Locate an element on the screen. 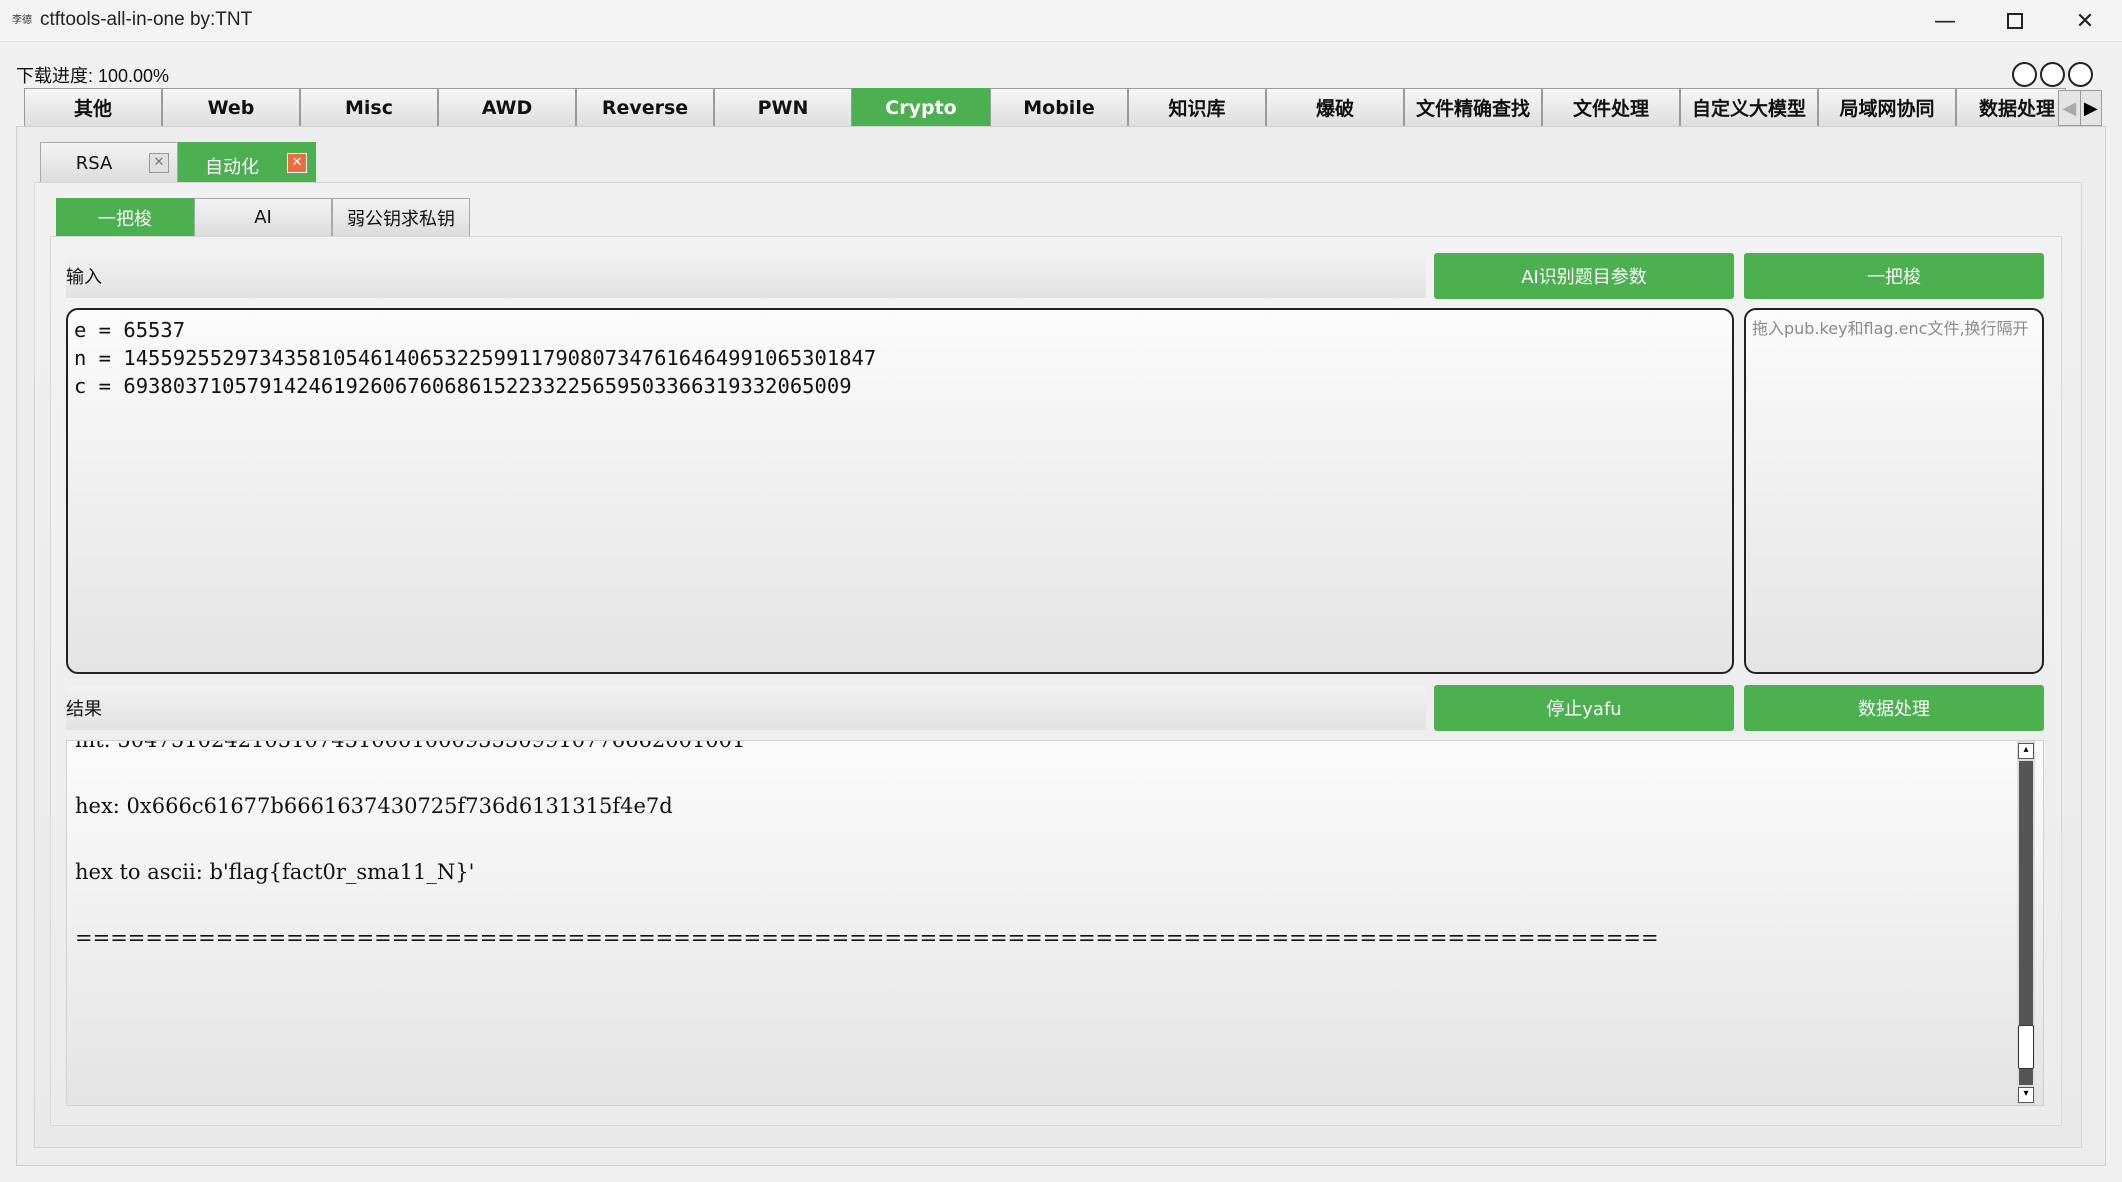  tab-lan-collab: 局域网协同 is located at coordinates (1887, 107).